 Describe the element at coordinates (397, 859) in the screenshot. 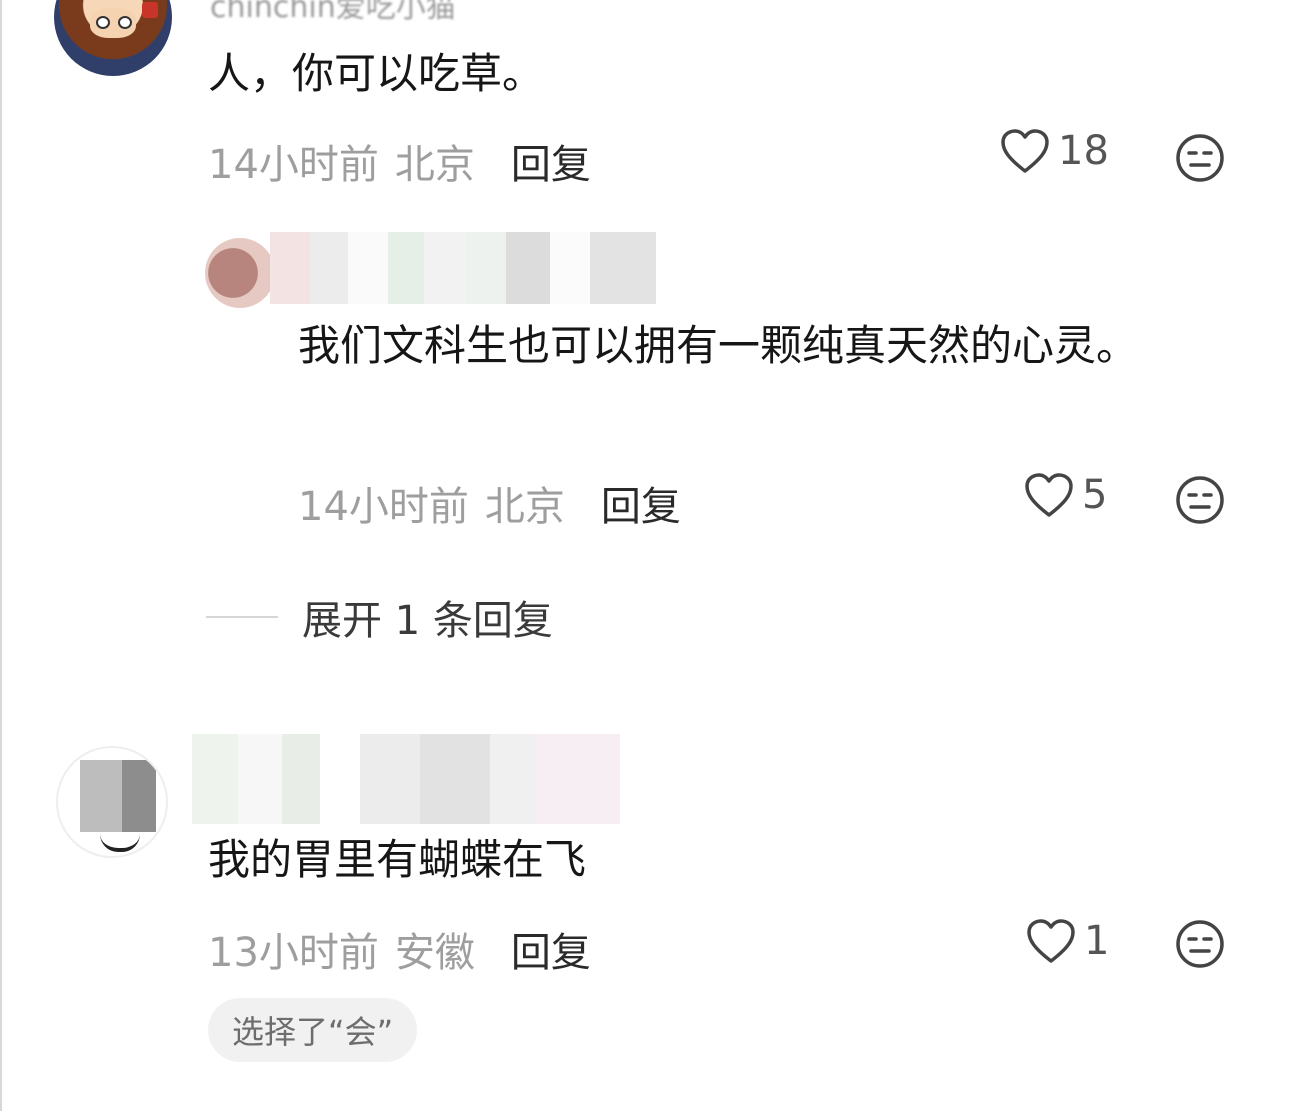

I see `comment-text: 我的胃里有蝴蝶在飞` at that location.